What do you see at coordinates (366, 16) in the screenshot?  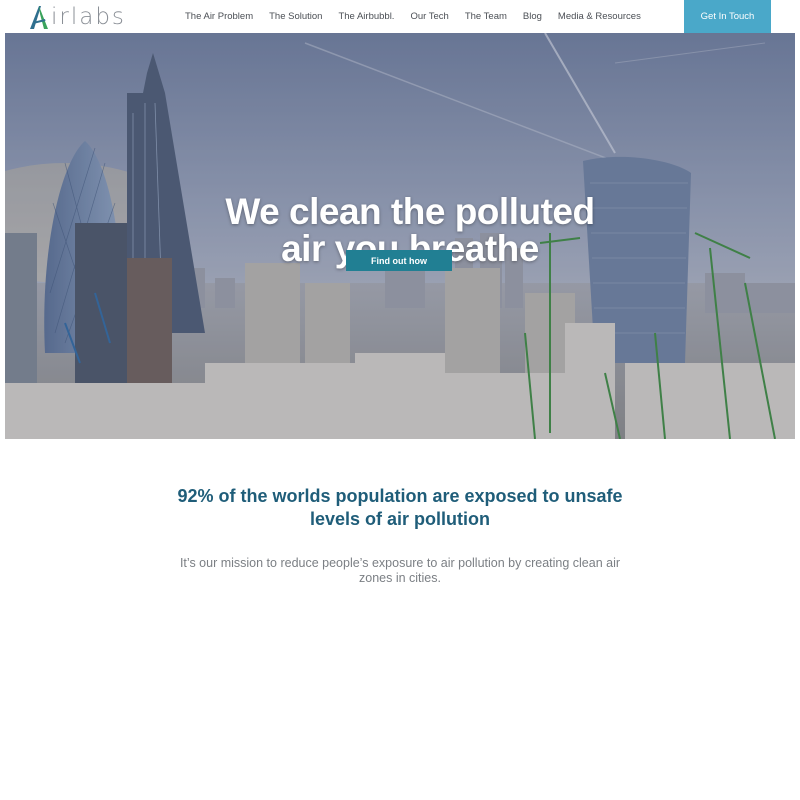 I see `nav-item-airbubbl: The Airbubbl.` at bounding box center [366, 16].